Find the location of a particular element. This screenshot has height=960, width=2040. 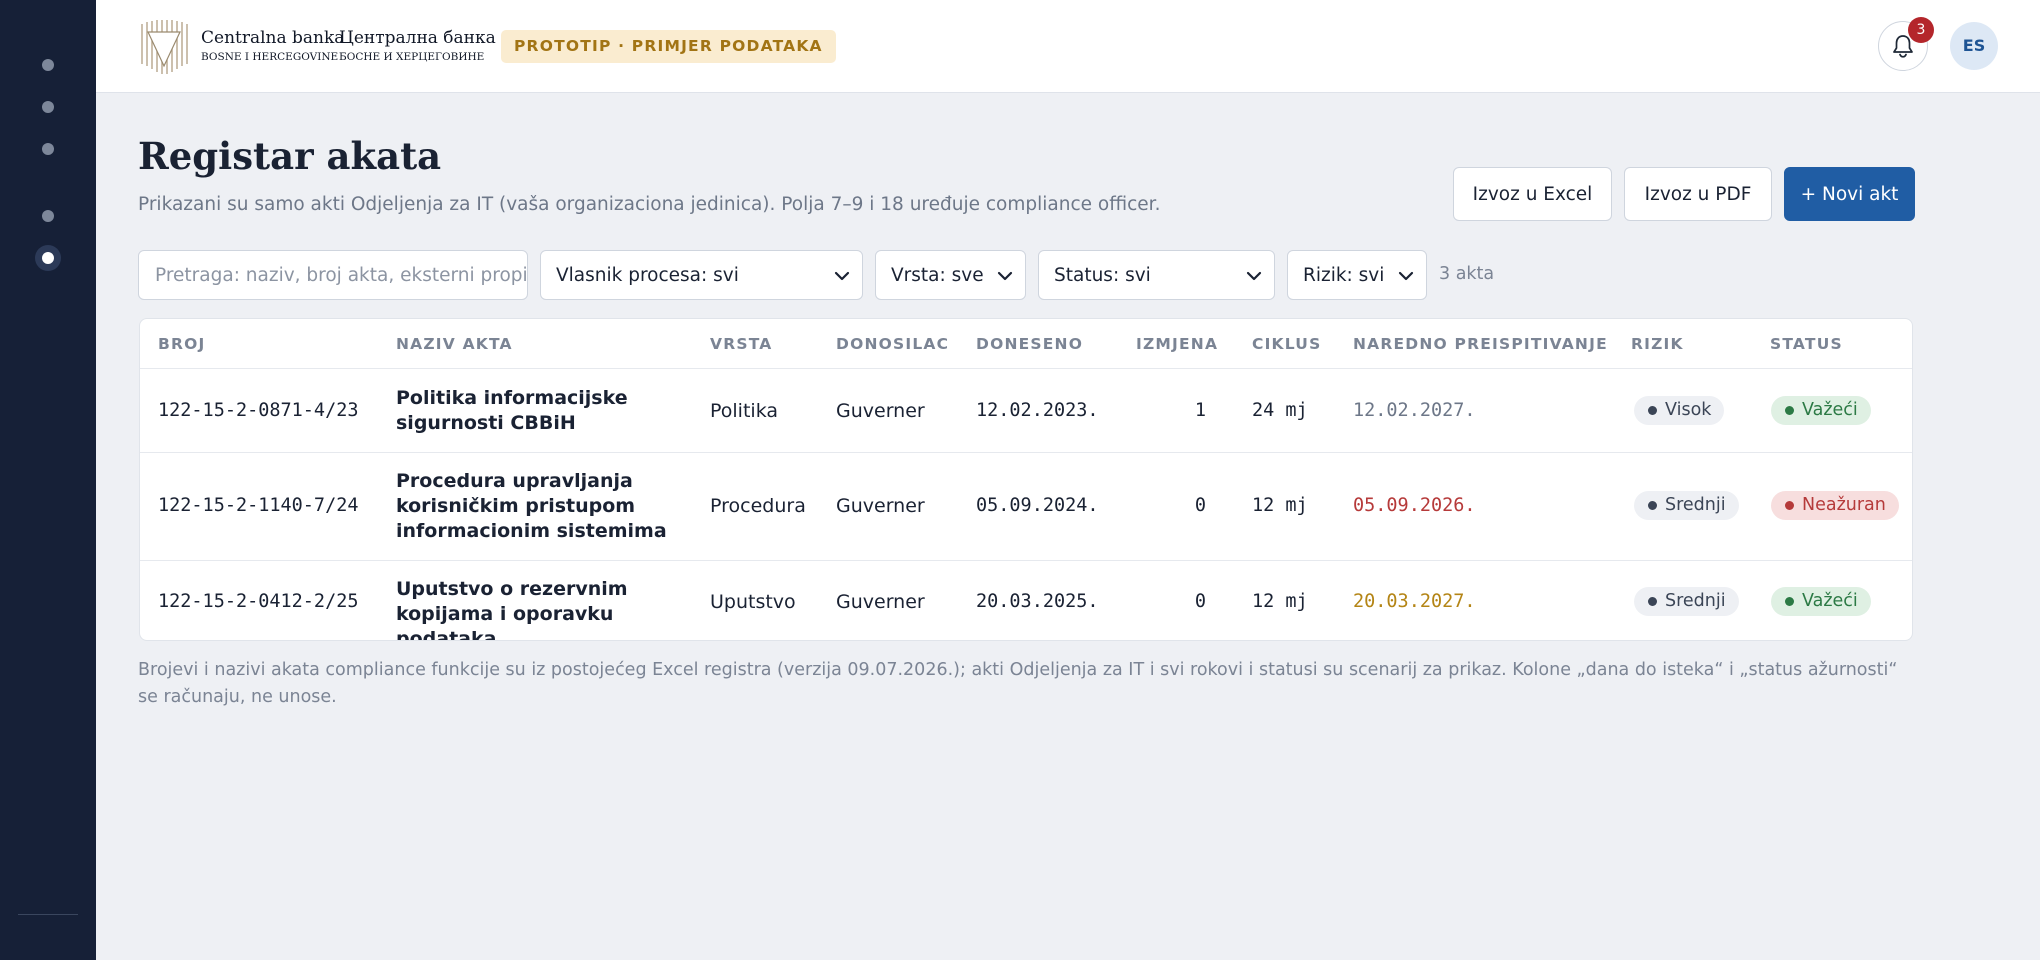

act-type: Politika is located at coordinates (744, 411).